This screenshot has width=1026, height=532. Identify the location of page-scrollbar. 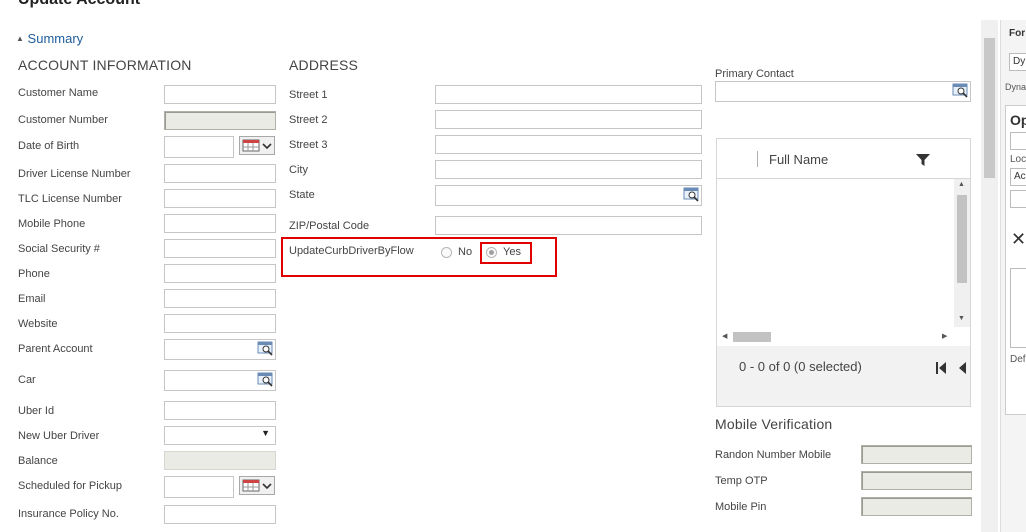
(989, 276).